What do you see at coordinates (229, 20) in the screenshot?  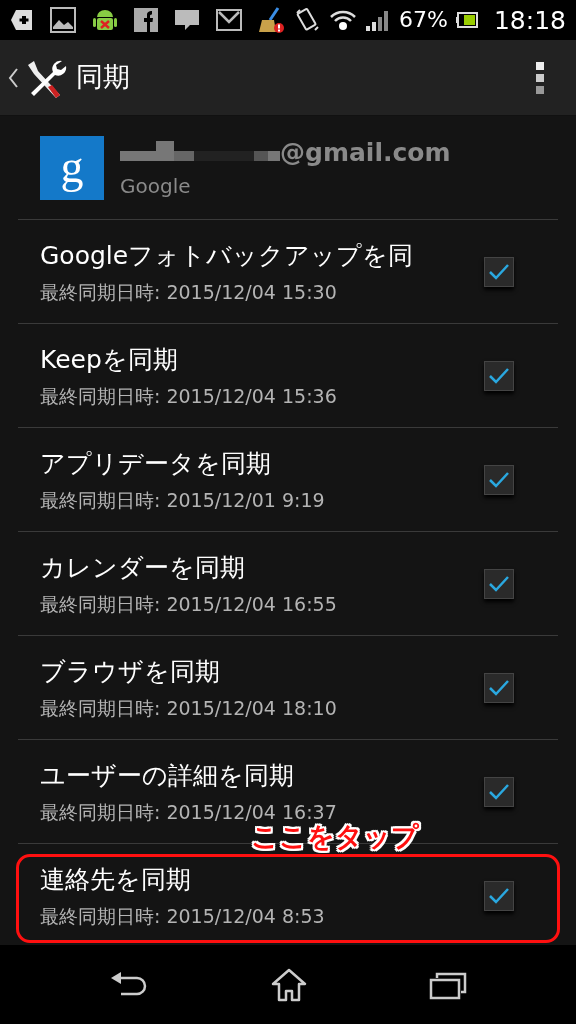 I see `mail-icon` at bounding box center [229, 20].